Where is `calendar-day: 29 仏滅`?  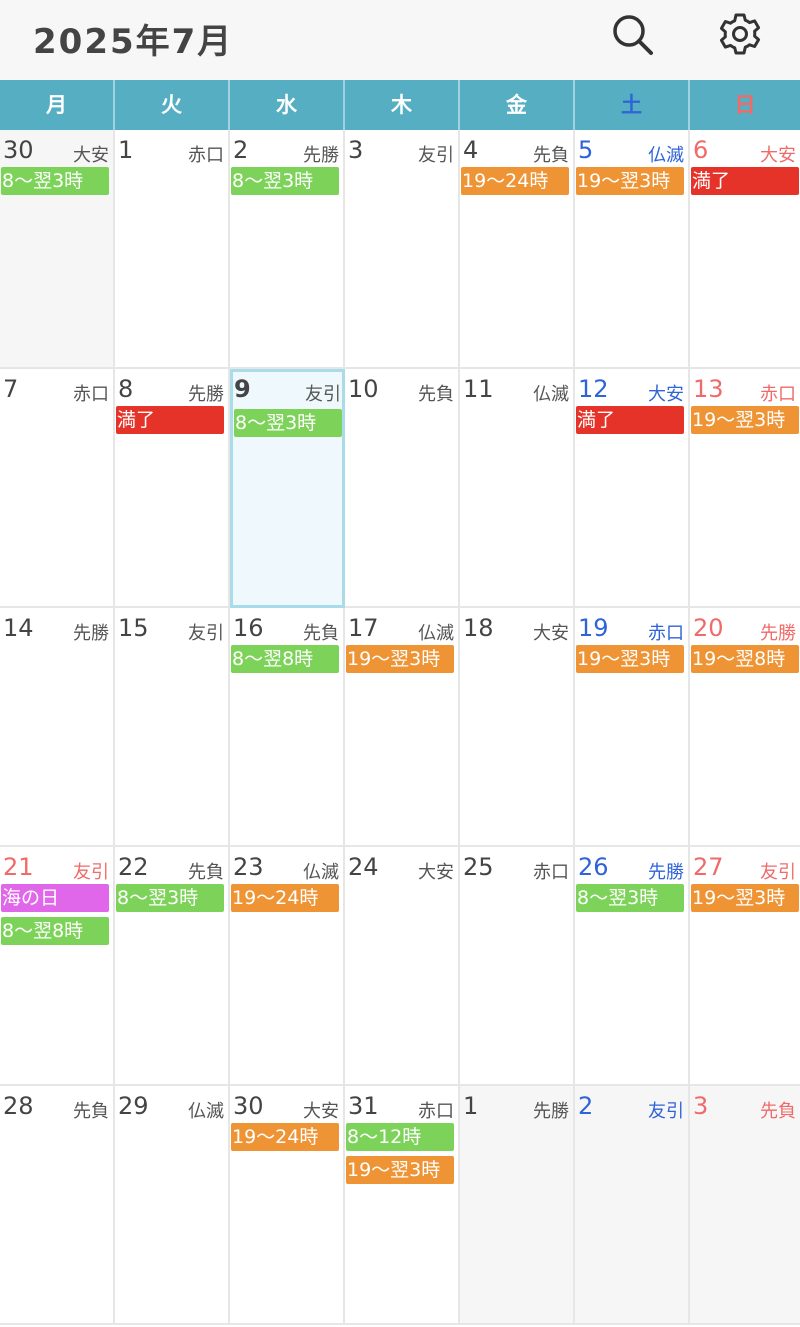 calendar-day: 29 仏滅 is located at coordinates (172, 1205).